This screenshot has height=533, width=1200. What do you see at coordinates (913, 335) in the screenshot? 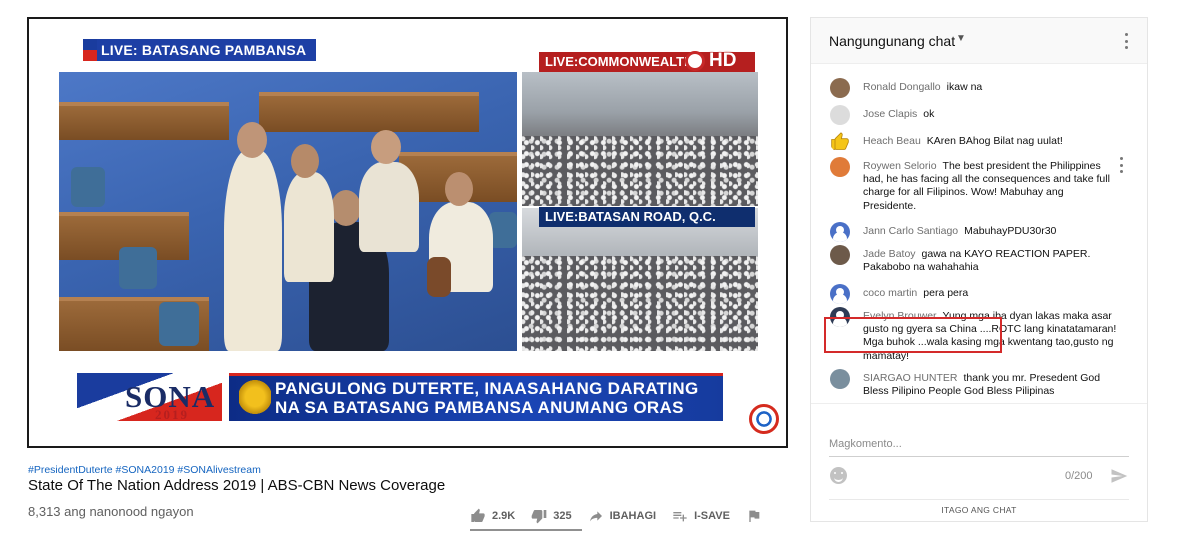
I see `highlight-annotation` at bounding box center [913, 335].